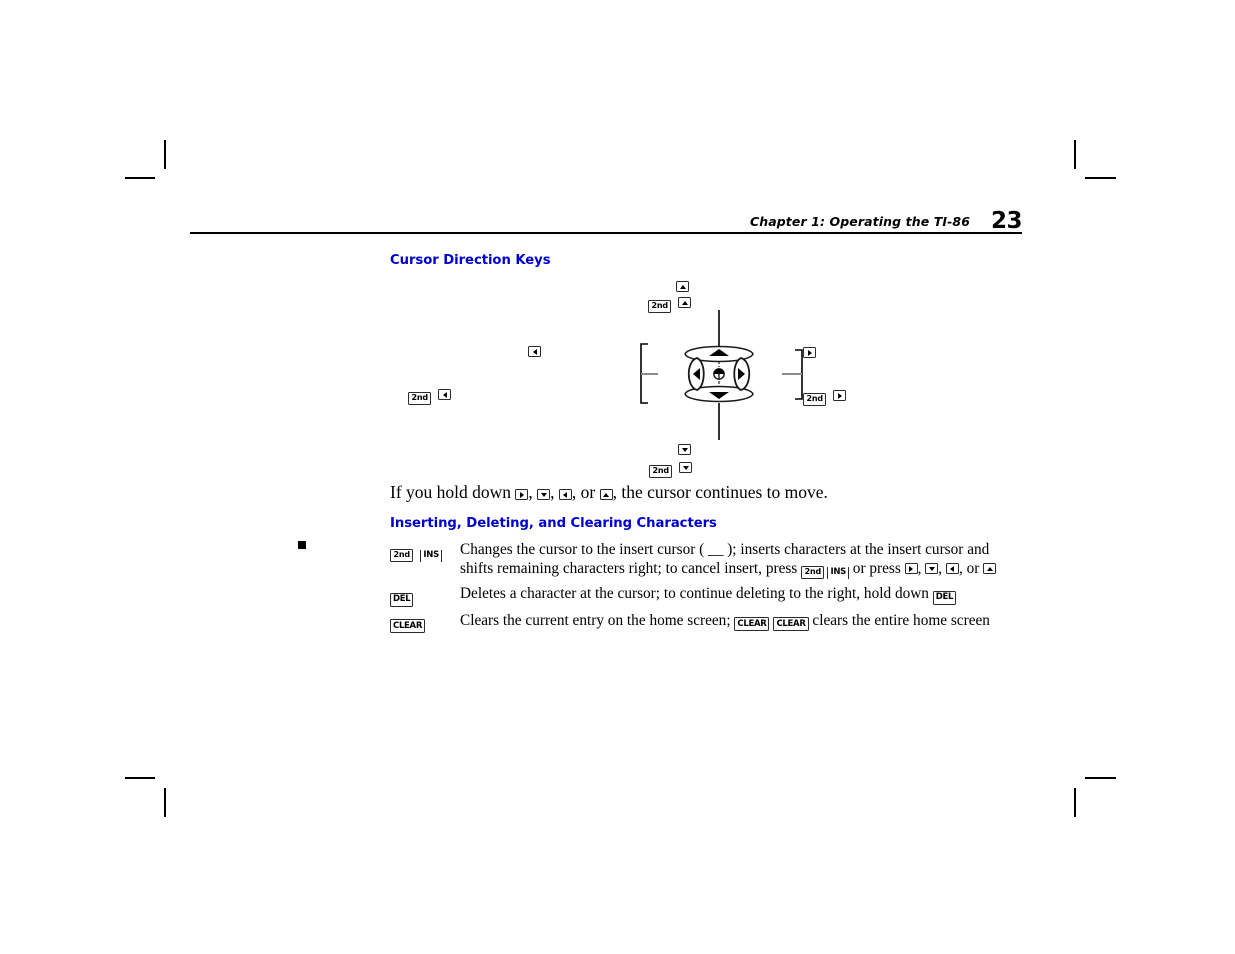 The width and height of the screenshot is (1235, 954). Describe the element at coordinates (470, 260) in the screenshot. I see `section-heading-cursor-direction-keys: Cursor Direction Keys` at that location.